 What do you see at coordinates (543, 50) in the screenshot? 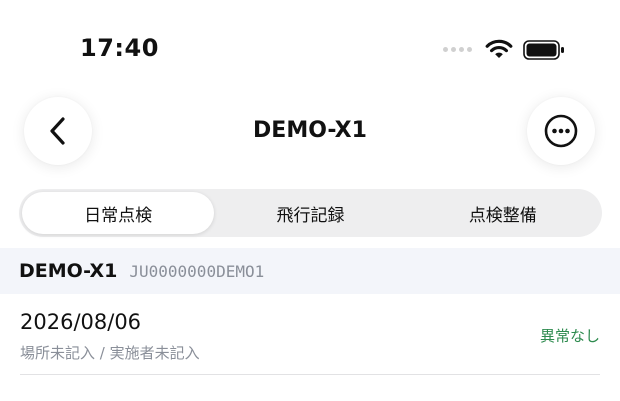
I see `battery-icon` at bounding box center [543, 50].